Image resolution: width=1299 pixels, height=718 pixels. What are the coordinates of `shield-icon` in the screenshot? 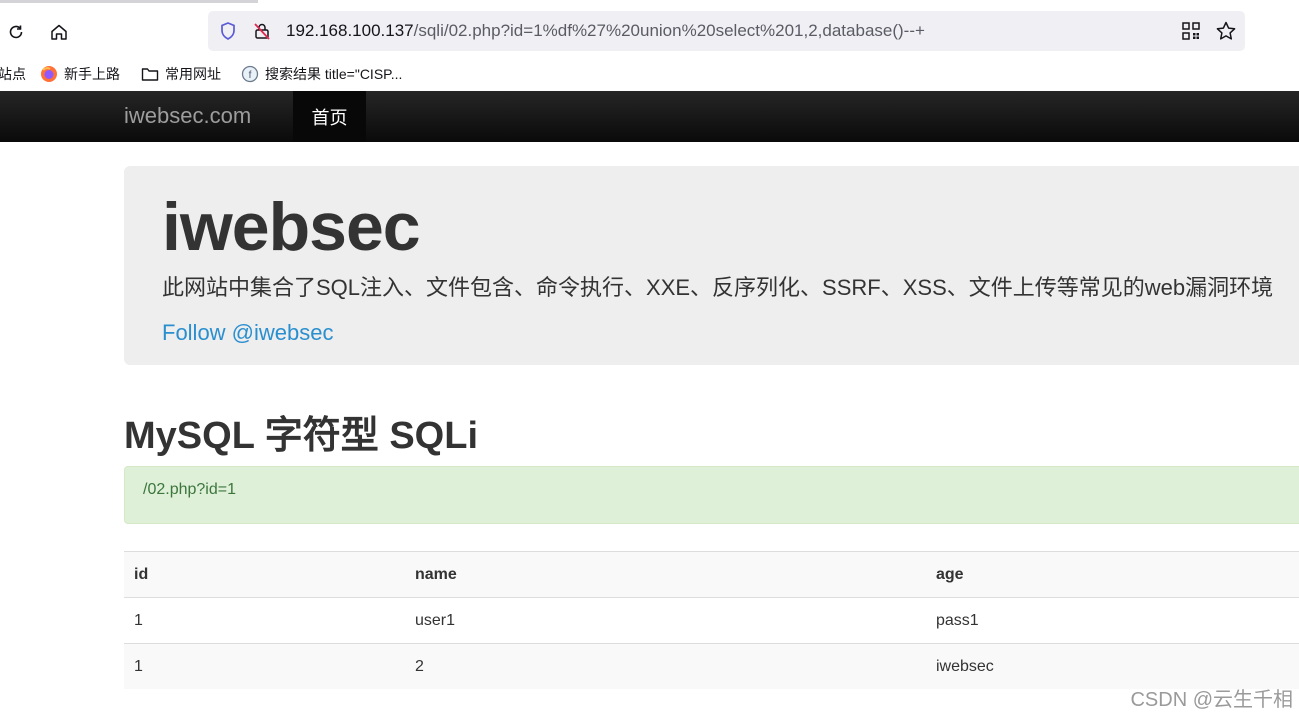 It's located at (228, 33).